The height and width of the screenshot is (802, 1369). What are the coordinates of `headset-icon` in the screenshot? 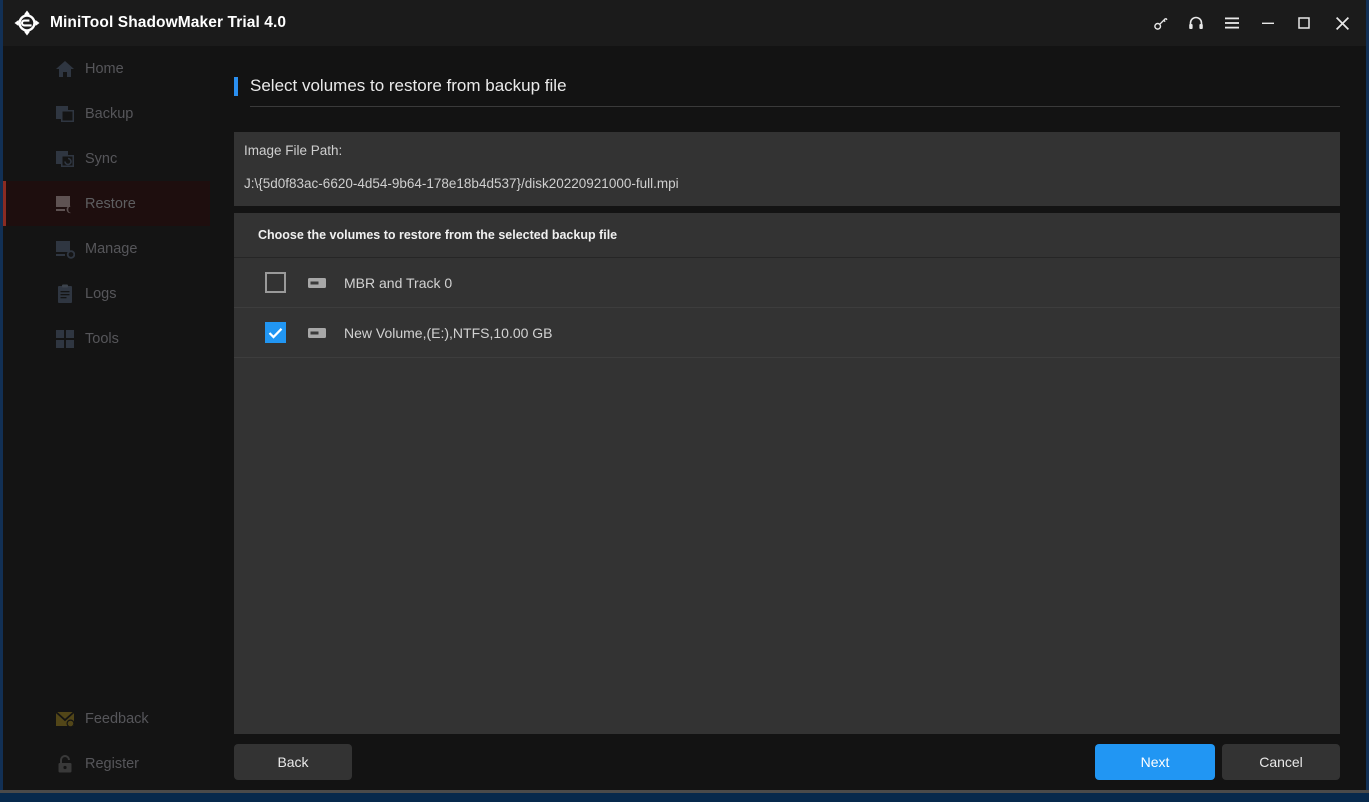 It's located at (1196, 23).